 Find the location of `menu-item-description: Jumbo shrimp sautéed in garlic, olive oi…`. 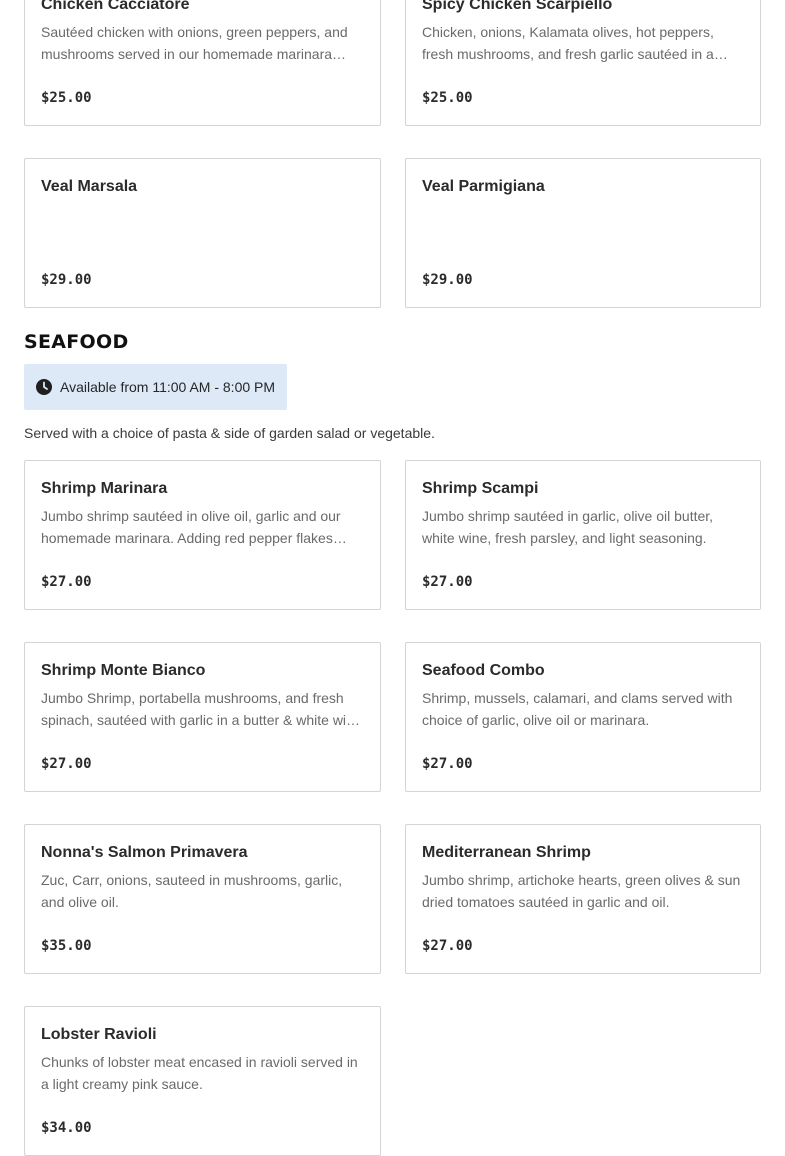

menu-item-description: Jumbo shrimp sautéed in garlic, olive oi… is located at coordinates (568, 527).